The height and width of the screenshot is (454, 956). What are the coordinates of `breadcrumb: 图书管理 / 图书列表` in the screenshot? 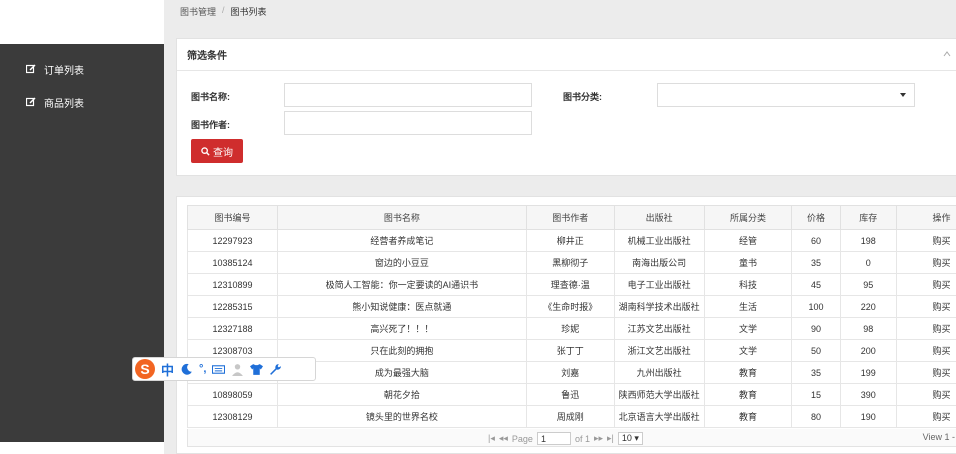 It's located at (223, 11).